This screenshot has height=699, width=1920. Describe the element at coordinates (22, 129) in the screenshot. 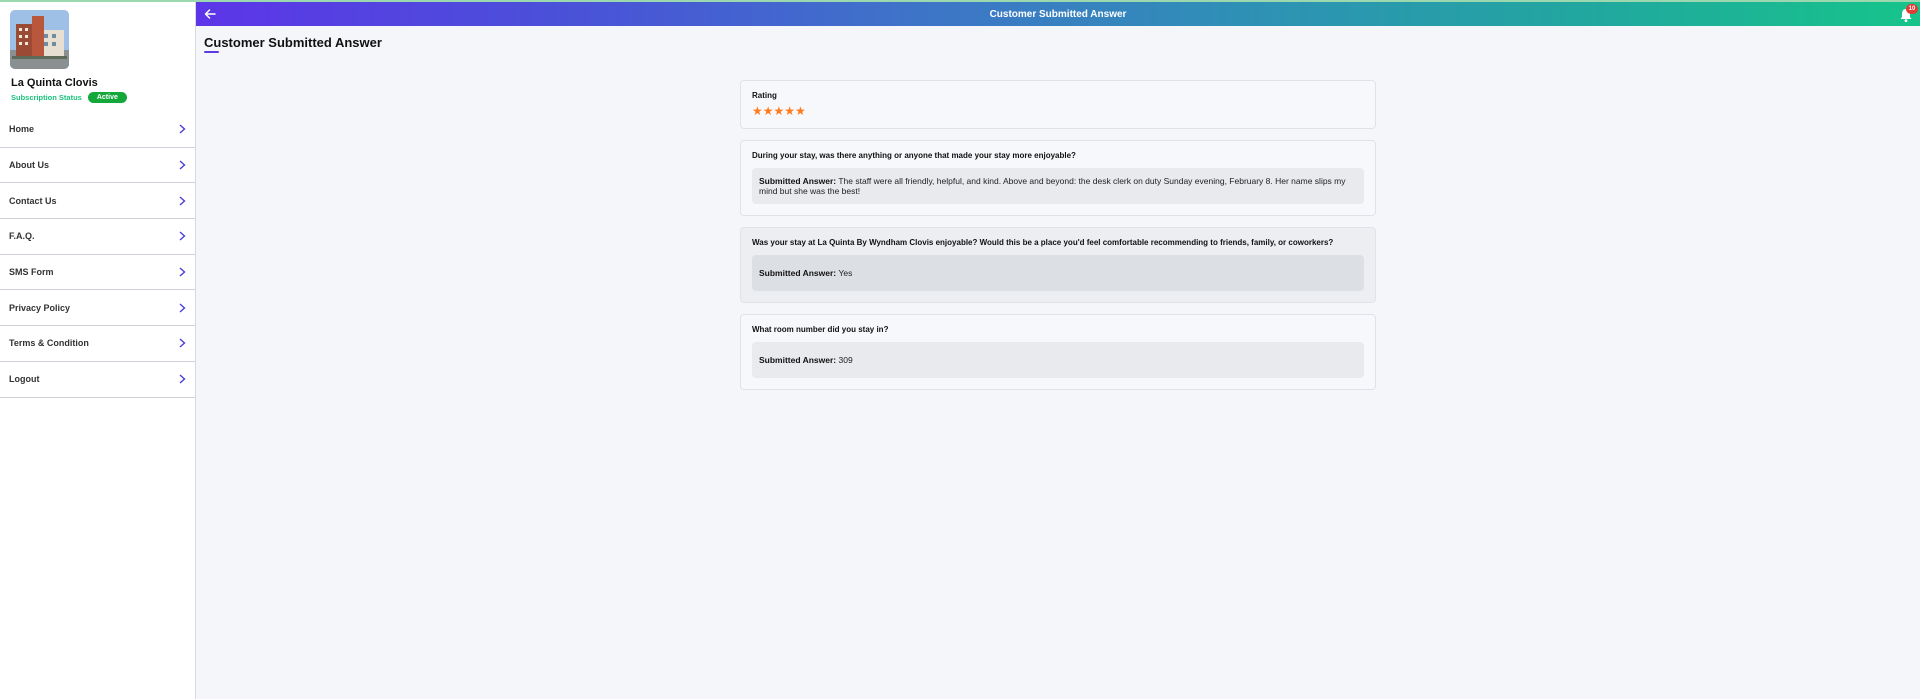

I see `sidebar-item-label: Home` at that location.